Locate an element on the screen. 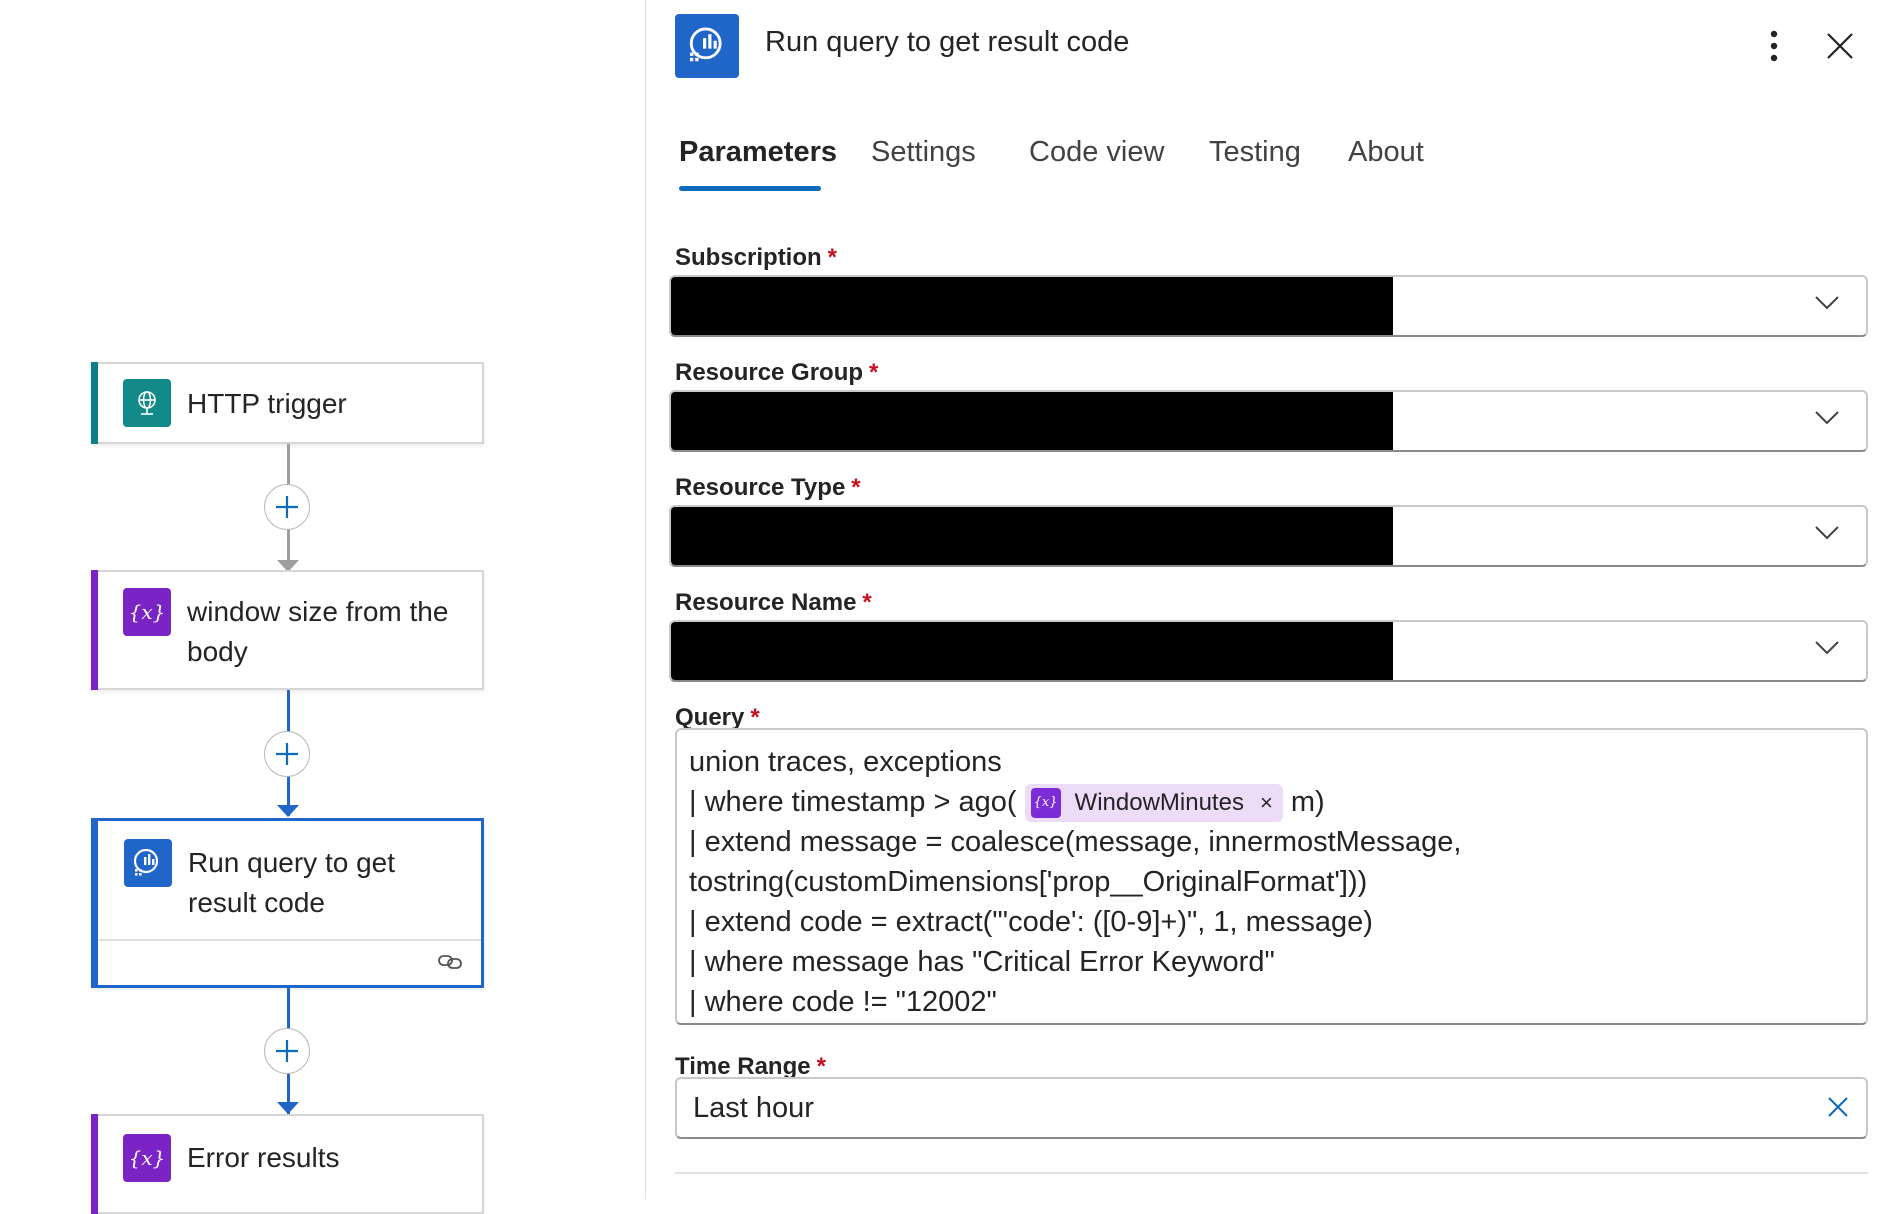 This screenshot has width=1904, height=1214. clear-icon is located at coordinates (1838, 1107).